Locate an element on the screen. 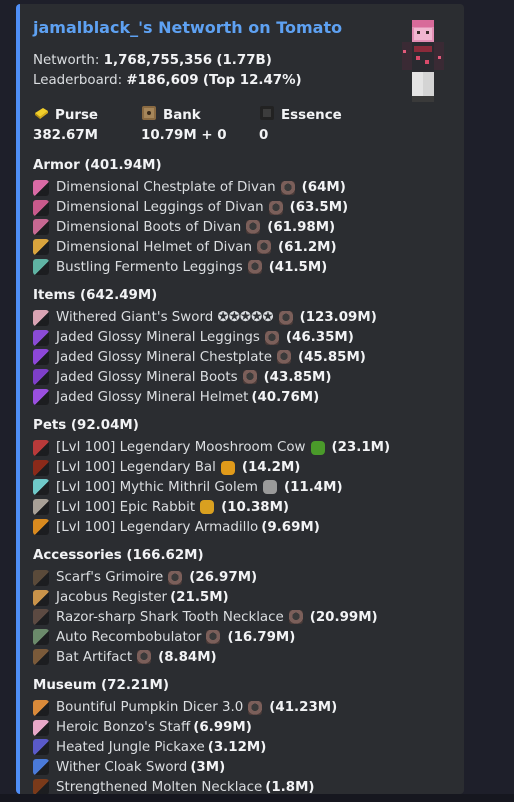  section-title: Pets (92.04M) is located at coordinates (86, 425).